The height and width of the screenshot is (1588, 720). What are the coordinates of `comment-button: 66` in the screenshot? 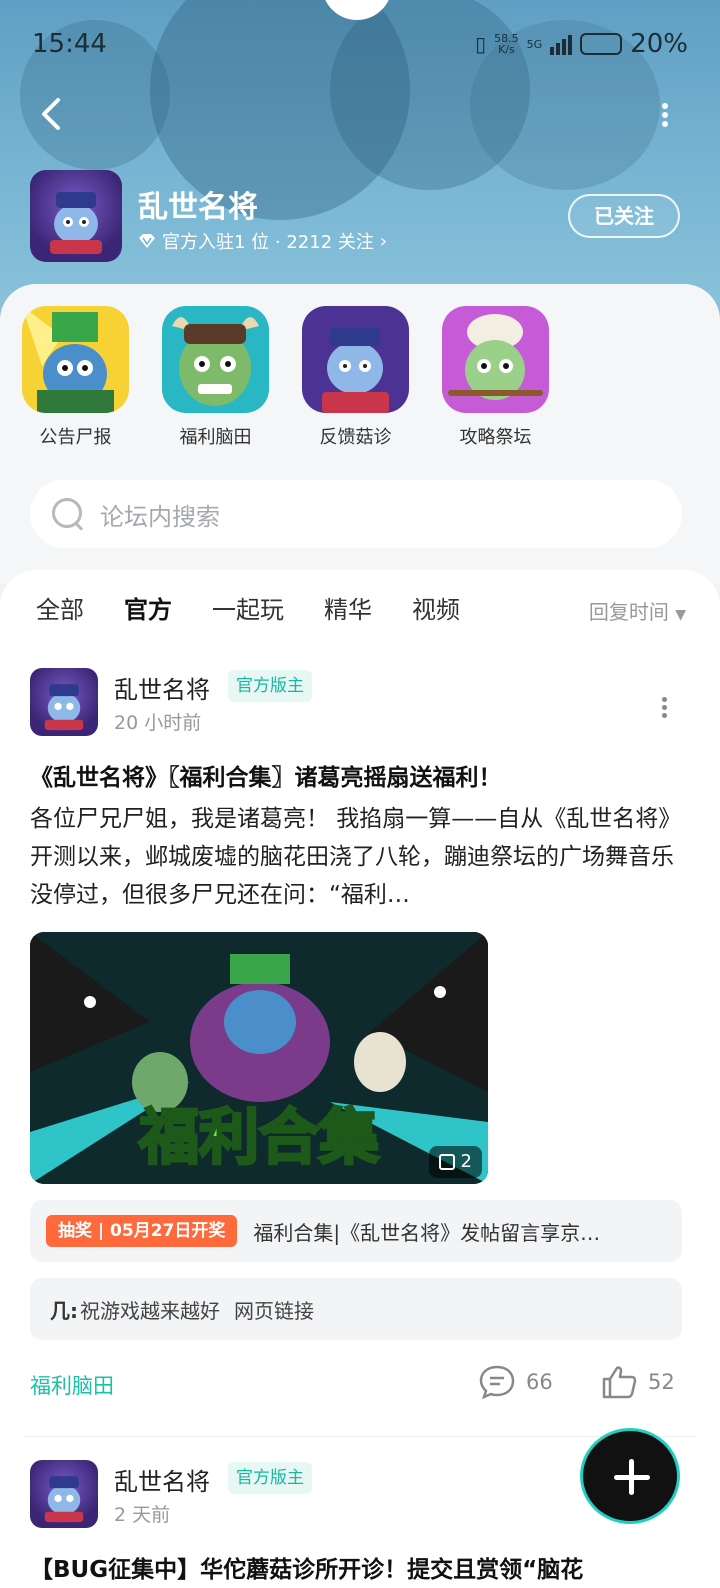 It's located at (515, 1382).